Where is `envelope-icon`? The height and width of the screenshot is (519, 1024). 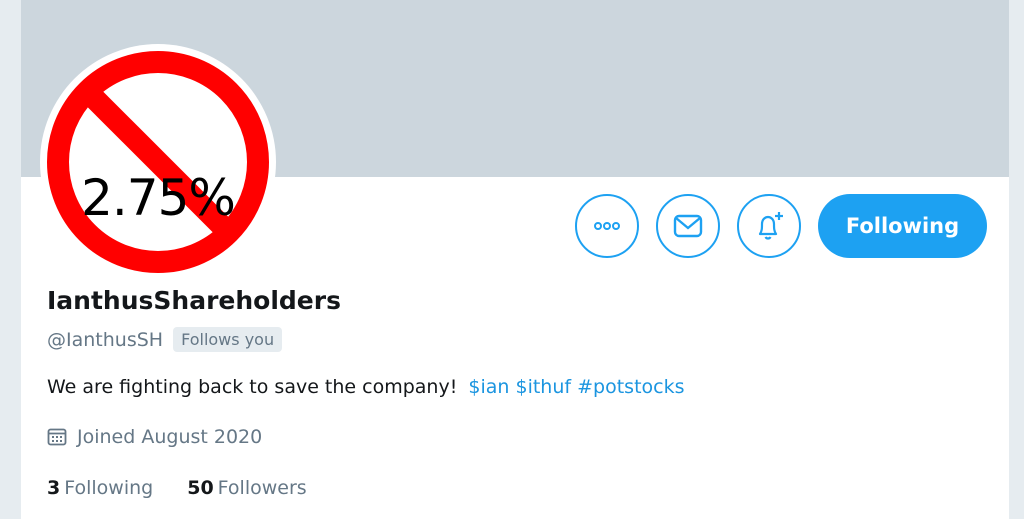
envelope-icon is located at coordinates (688, 226).